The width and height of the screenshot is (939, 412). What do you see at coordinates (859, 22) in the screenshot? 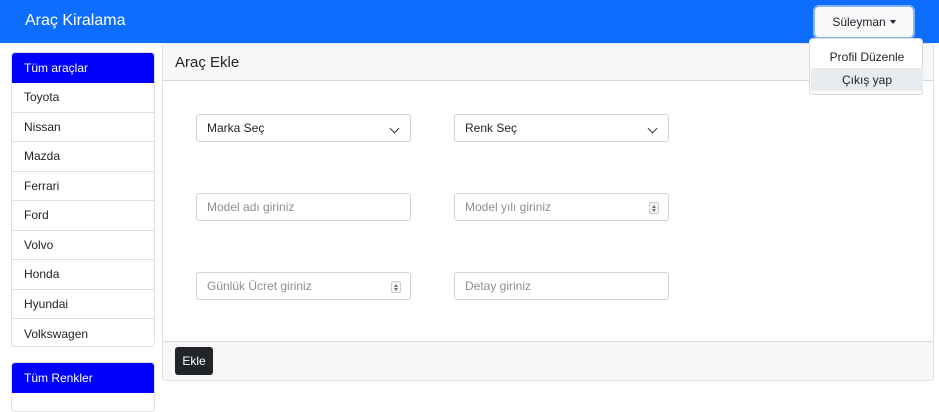
I see `user-name-label: Süleyman` at bounding box center [859, 22].